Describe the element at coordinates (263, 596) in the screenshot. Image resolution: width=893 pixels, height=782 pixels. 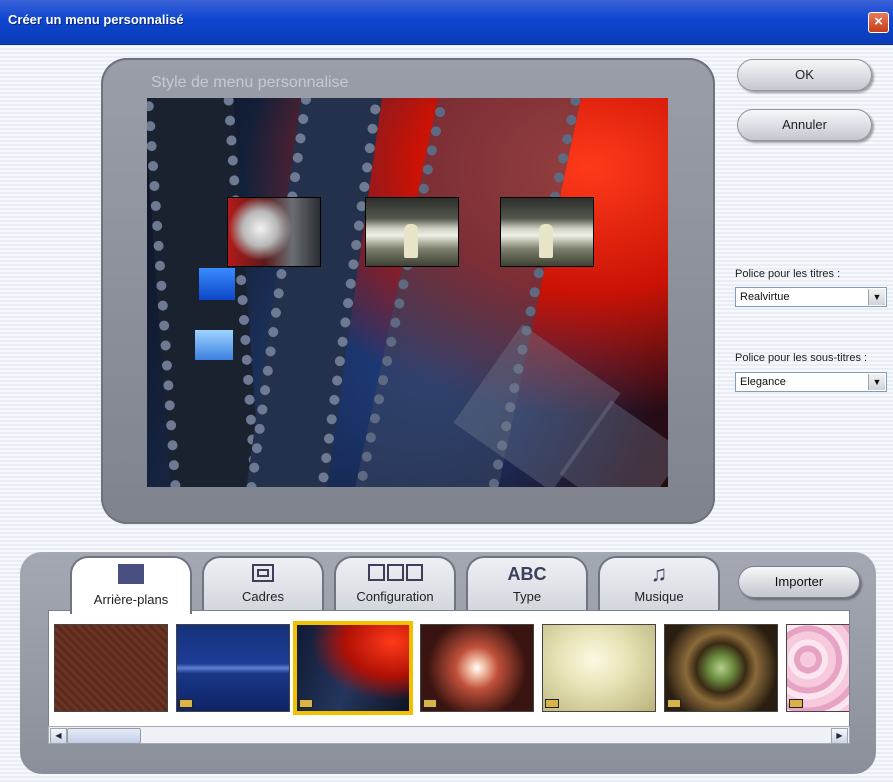
I see `tab-label: Cadres` at that location.